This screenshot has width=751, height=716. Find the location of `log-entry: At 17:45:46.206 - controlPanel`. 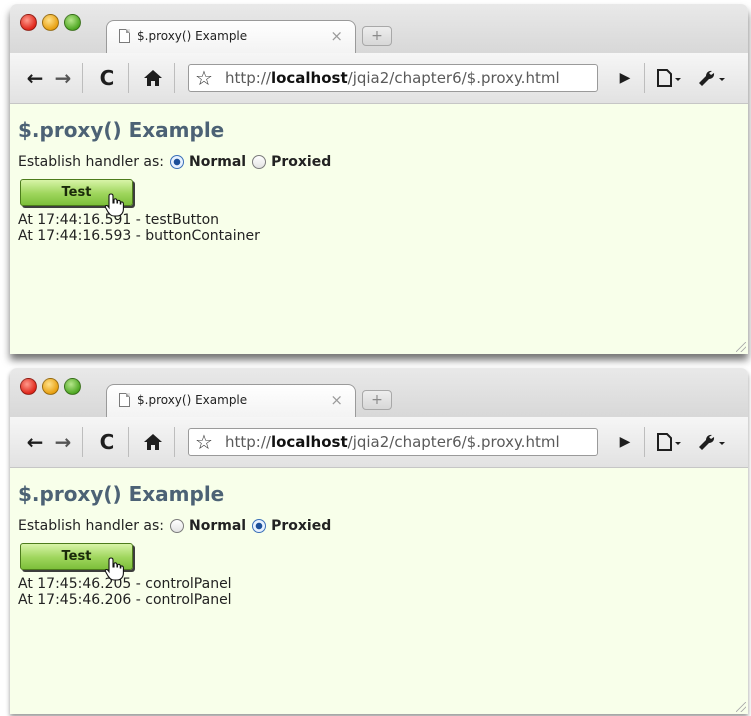

log-entry: At 17:45:46.206 - controlPanel is located at coordinates (125, 600).